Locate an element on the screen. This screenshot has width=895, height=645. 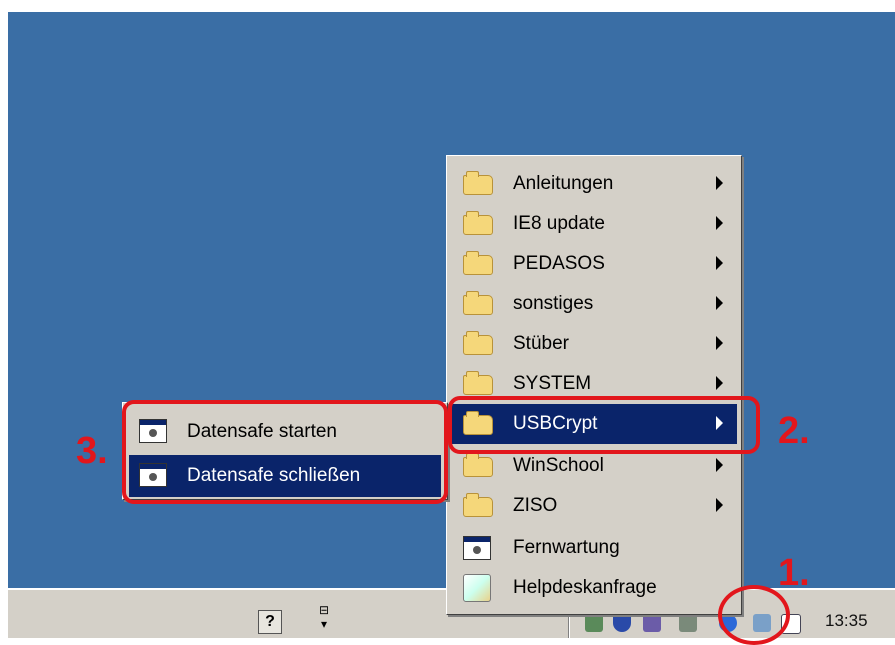
menu-item-ziso: ZISO is located at coordinates (594, 506).